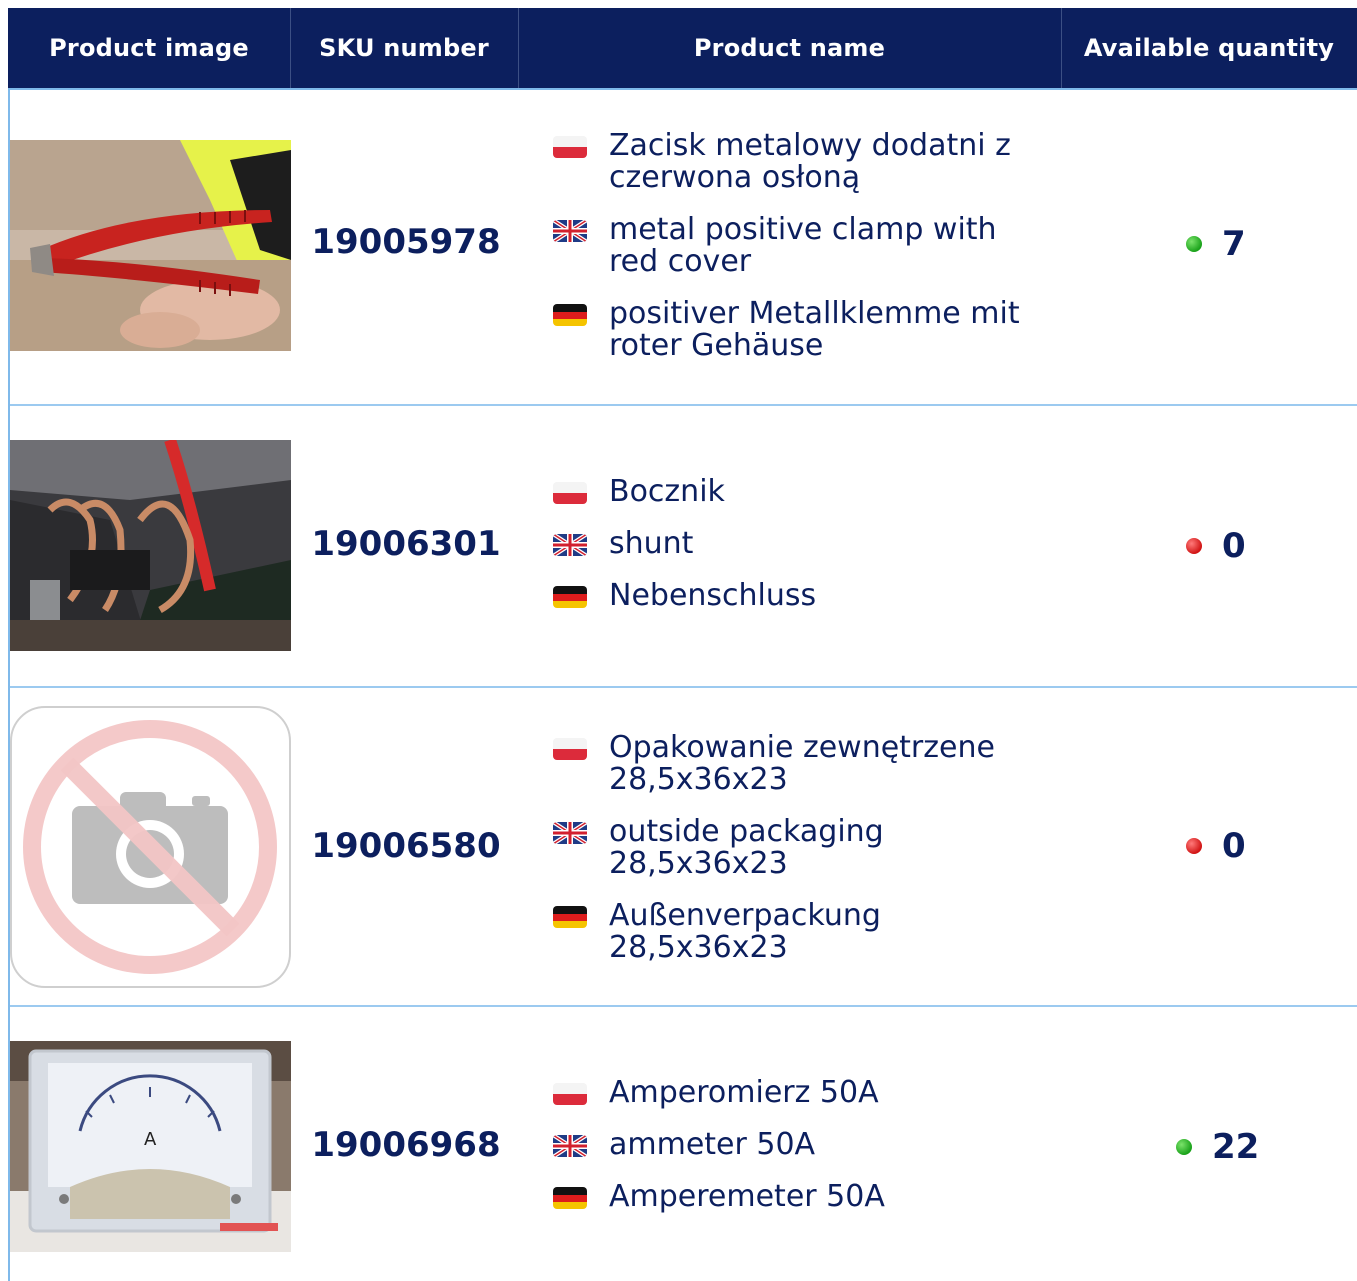 This screenshot has height=1281, width=1357. I want to click on quantity-cell: 22, so click(1217, 1147).